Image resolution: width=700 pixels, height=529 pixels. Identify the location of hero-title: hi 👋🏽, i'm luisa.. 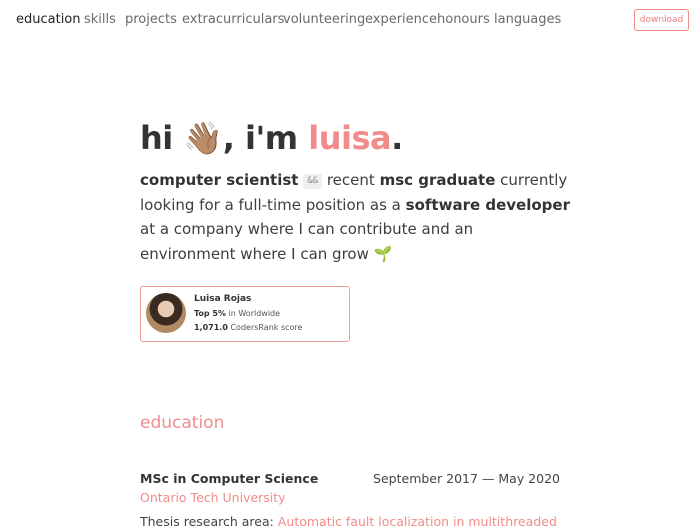
(271, 138).